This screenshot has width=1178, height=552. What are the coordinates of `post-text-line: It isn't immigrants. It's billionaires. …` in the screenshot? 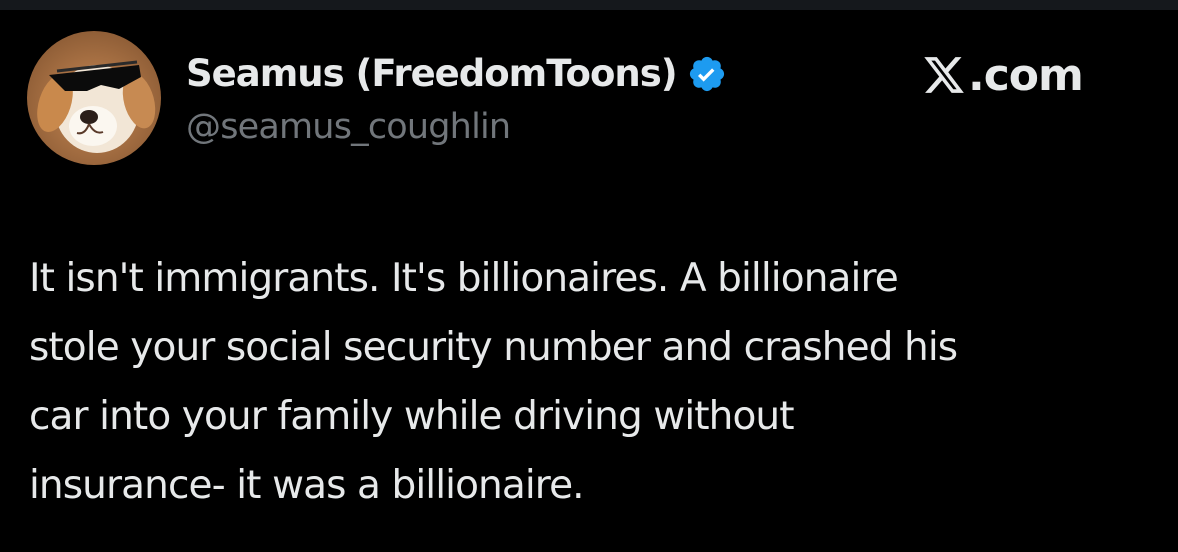 It's located at (464, 278).